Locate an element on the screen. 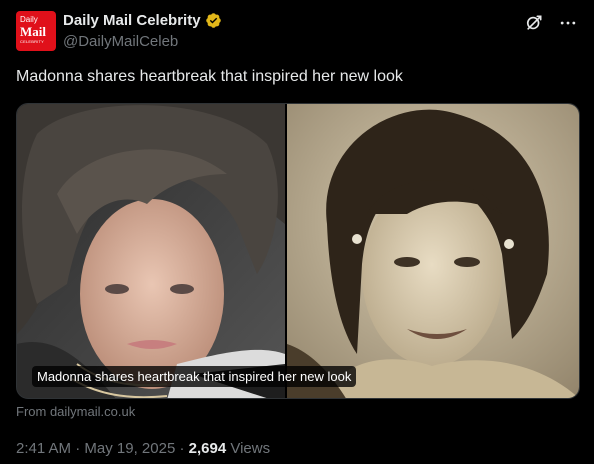  tweet-meta: 2:41 AM · May 19, 2025 · 2,694 Views is located at coordinates (143, 448).